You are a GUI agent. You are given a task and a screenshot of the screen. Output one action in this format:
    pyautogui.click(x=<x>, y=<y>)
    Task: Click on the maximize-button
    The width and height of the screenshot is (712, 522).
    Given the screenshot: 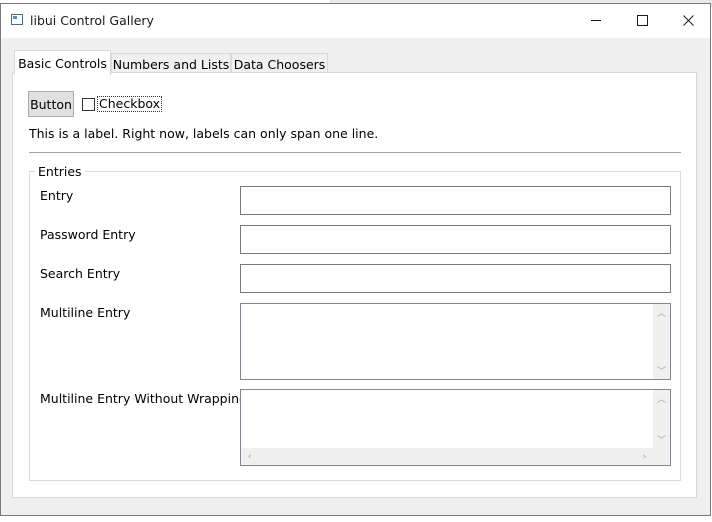 What is the action you would take?
    pyautogui.click(x=642, y=20)
    